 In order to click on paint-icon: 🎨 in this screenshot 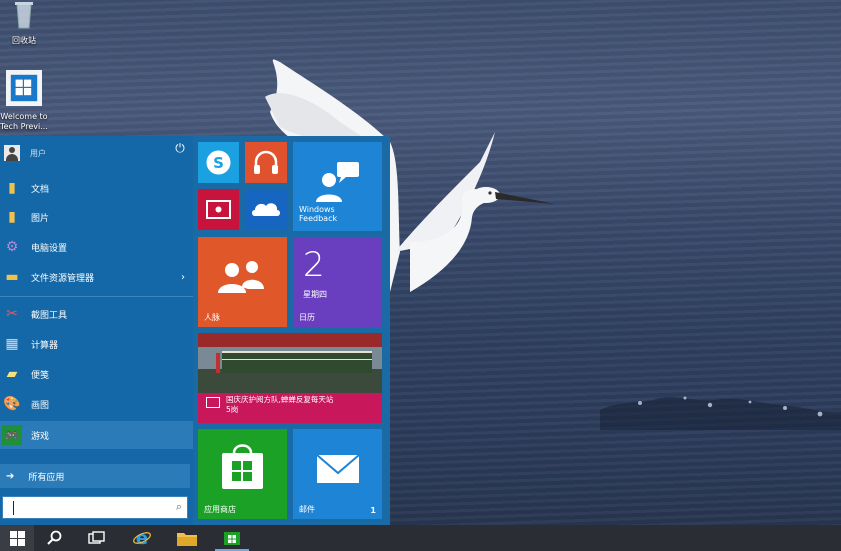, I will do `click(12, 404)`.